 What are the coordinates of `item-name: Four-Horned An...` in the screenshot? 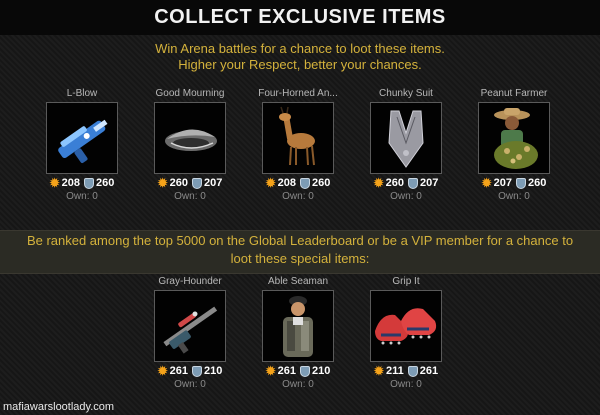 It's located at (298, 93).